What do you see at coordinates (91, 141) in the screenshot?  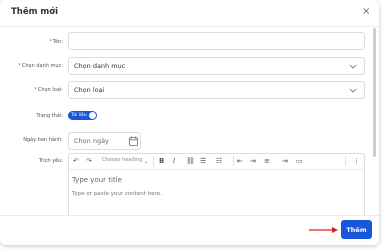 I see `publish-date-placeholder: Chọn ngày` at bounding box center [91, 141].